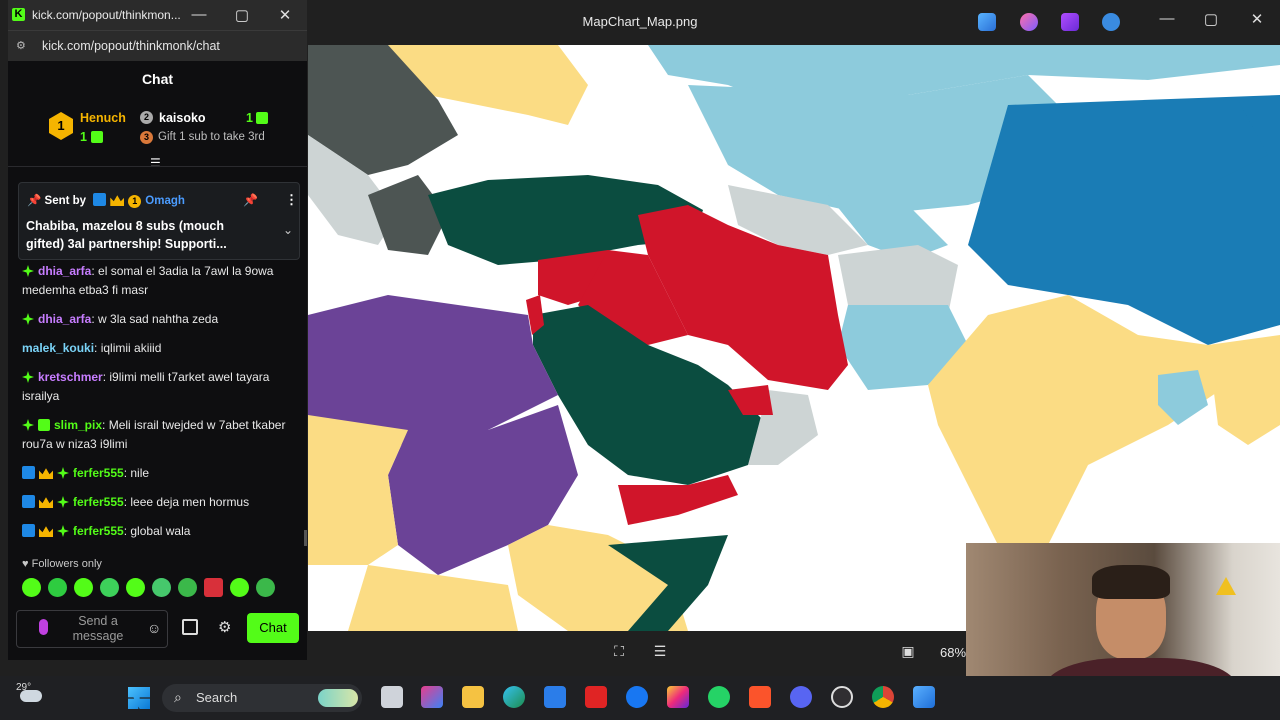 The image size is (1280, 720). What do you see at coordinates (65, 201) in the screenshot?
I see `sent-by-label: Sent by` at bounding box center [65, 201].